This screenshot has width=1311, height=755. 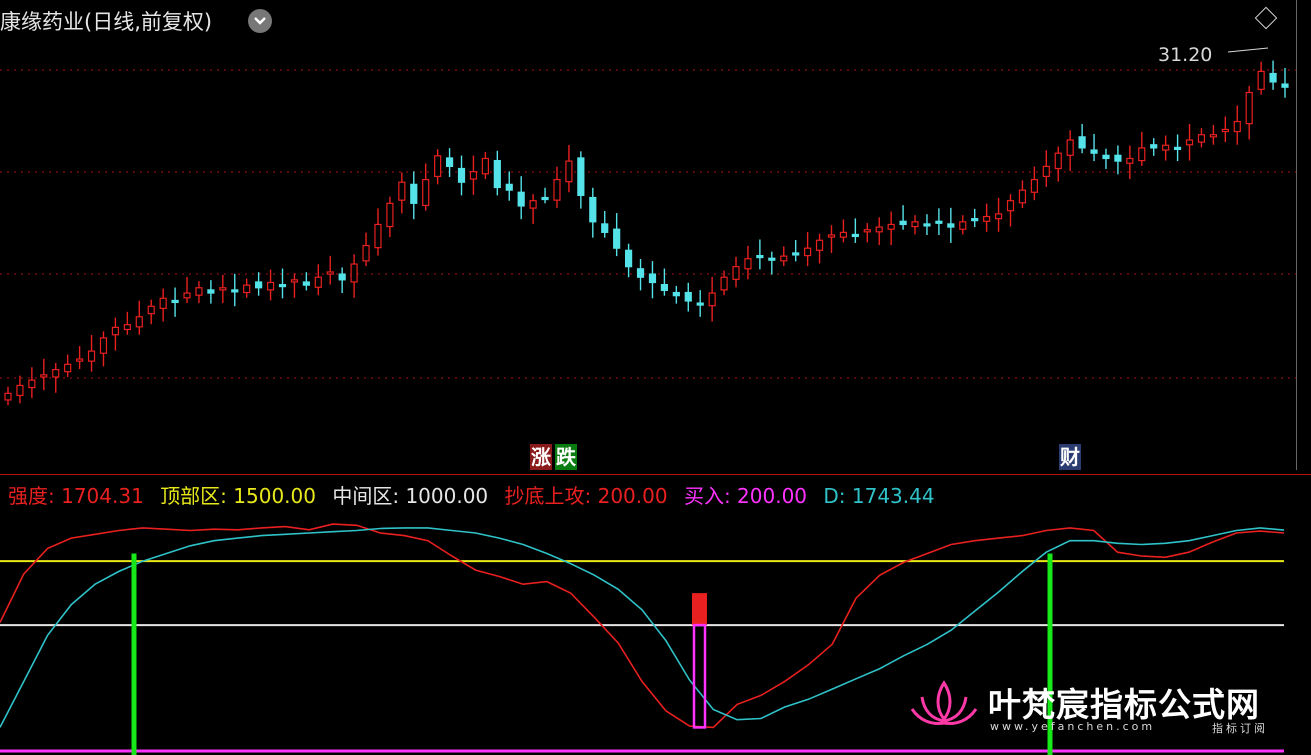 What do you see at coordinates (1185, 55) in the screenshot?
I see `latest-price-label: 31.20` at bounding box center [1185, 55].